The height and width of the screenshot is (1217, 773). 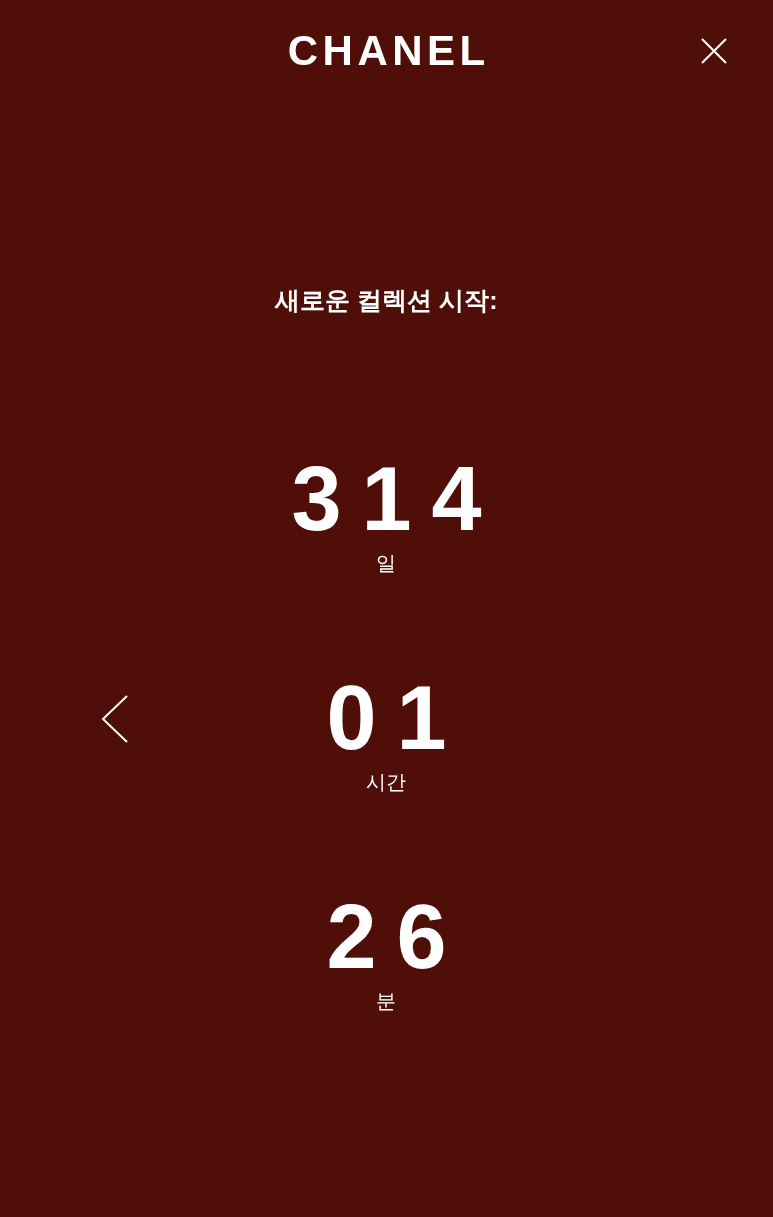 What do you see at coordinates (386, 300) in the screenshot?
I see `headline: 새로운 컬렉션 시작:` at bounding box center [386, 300].